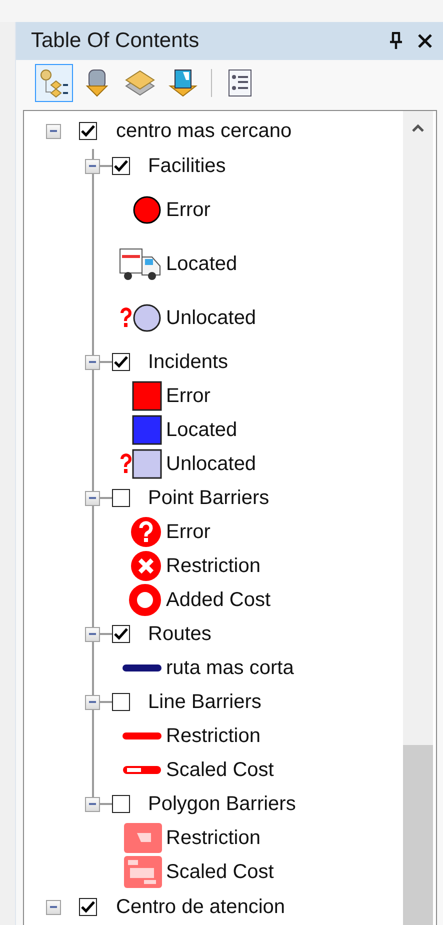  Describe the element at coordinates (145, 600) in the screenshot. I see `ring-icon` at that location.